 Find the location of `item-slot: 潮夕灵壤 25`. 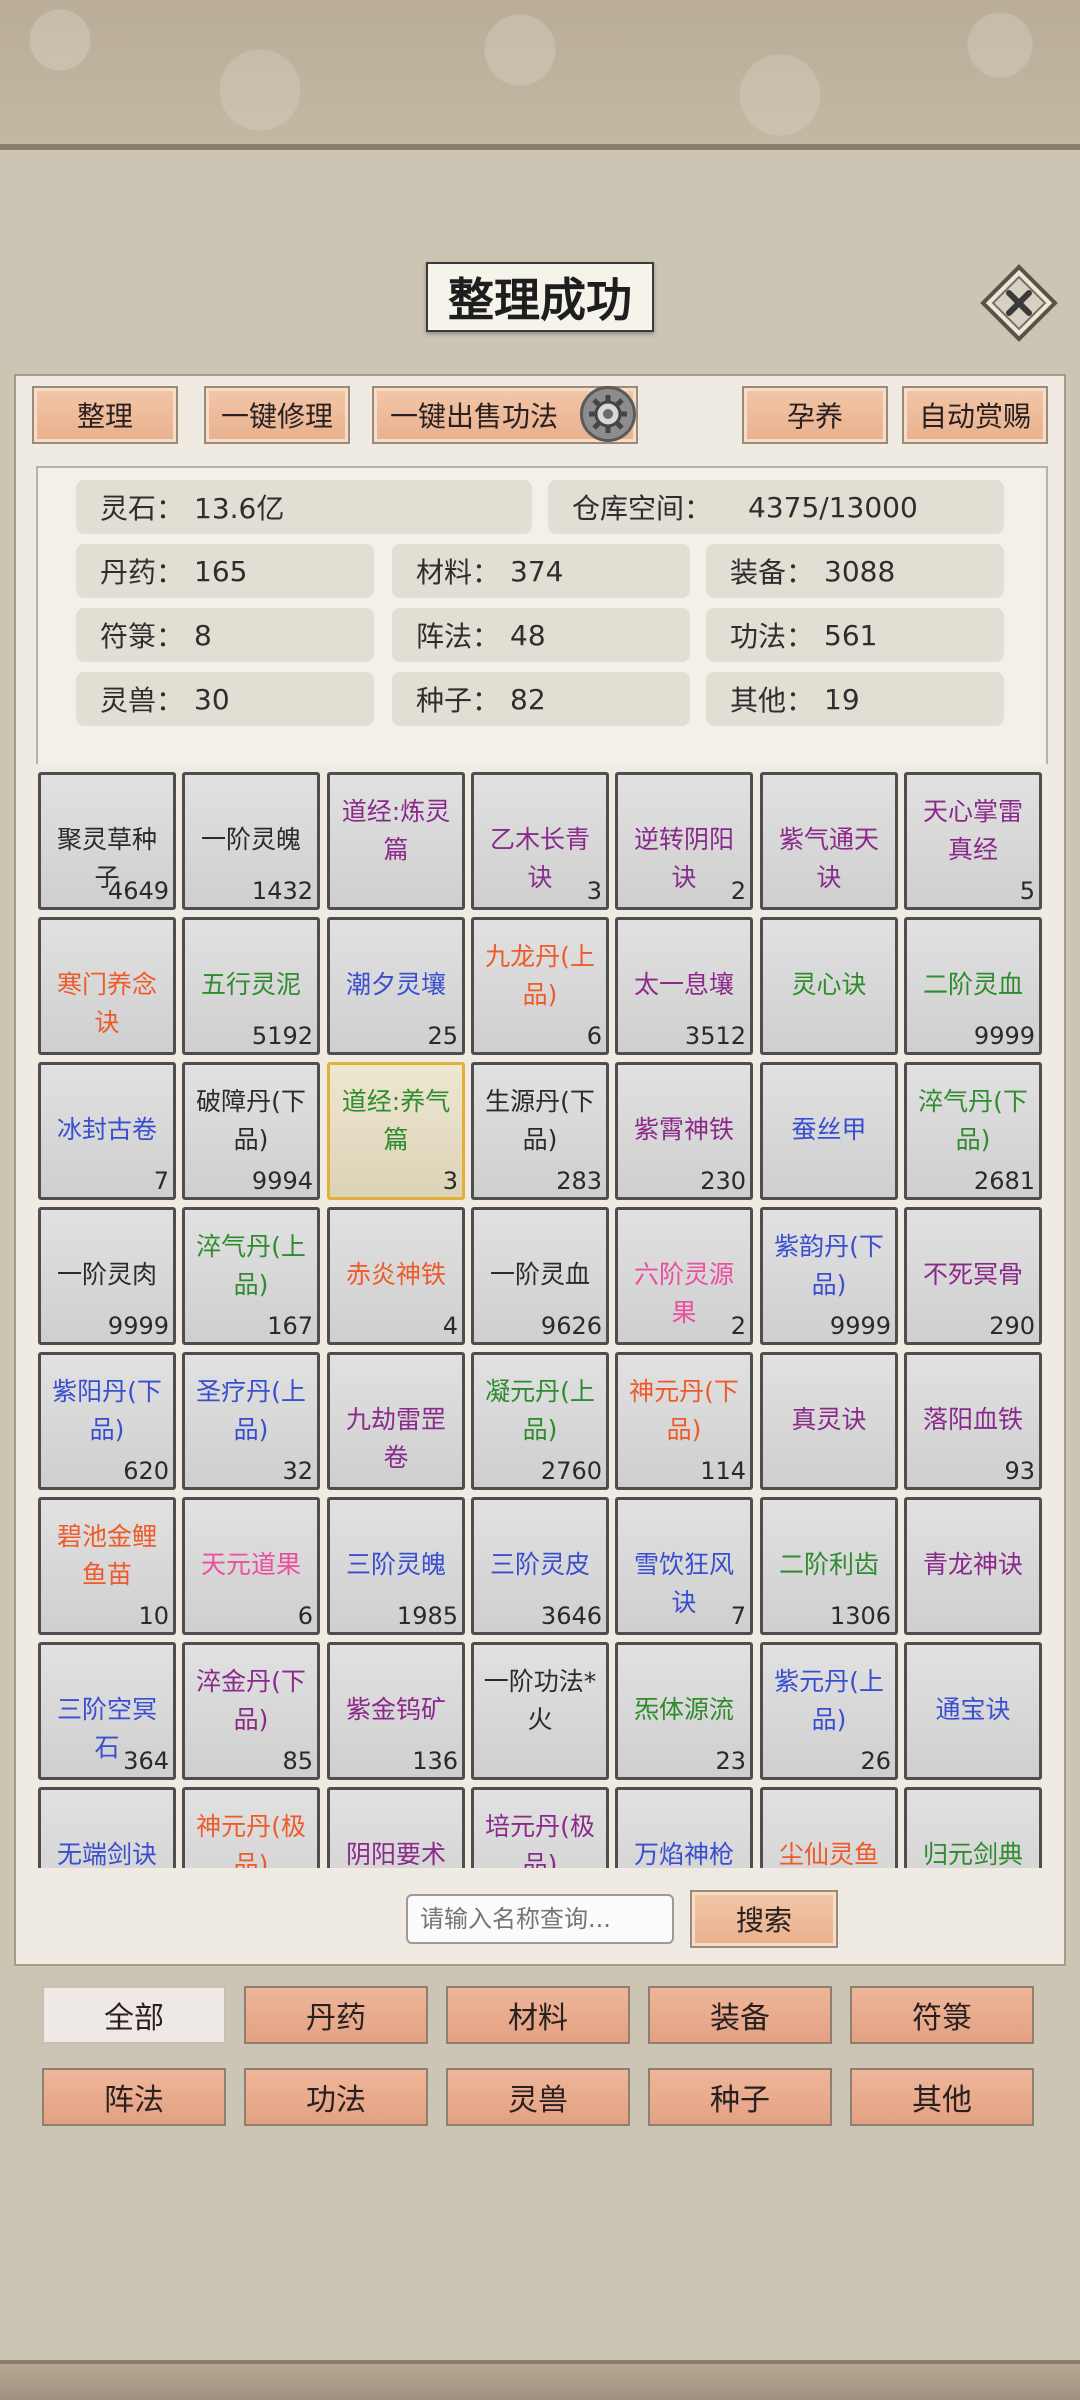

item-slot: 潮夕灵壤 25 is located at coordinates (396, 986).